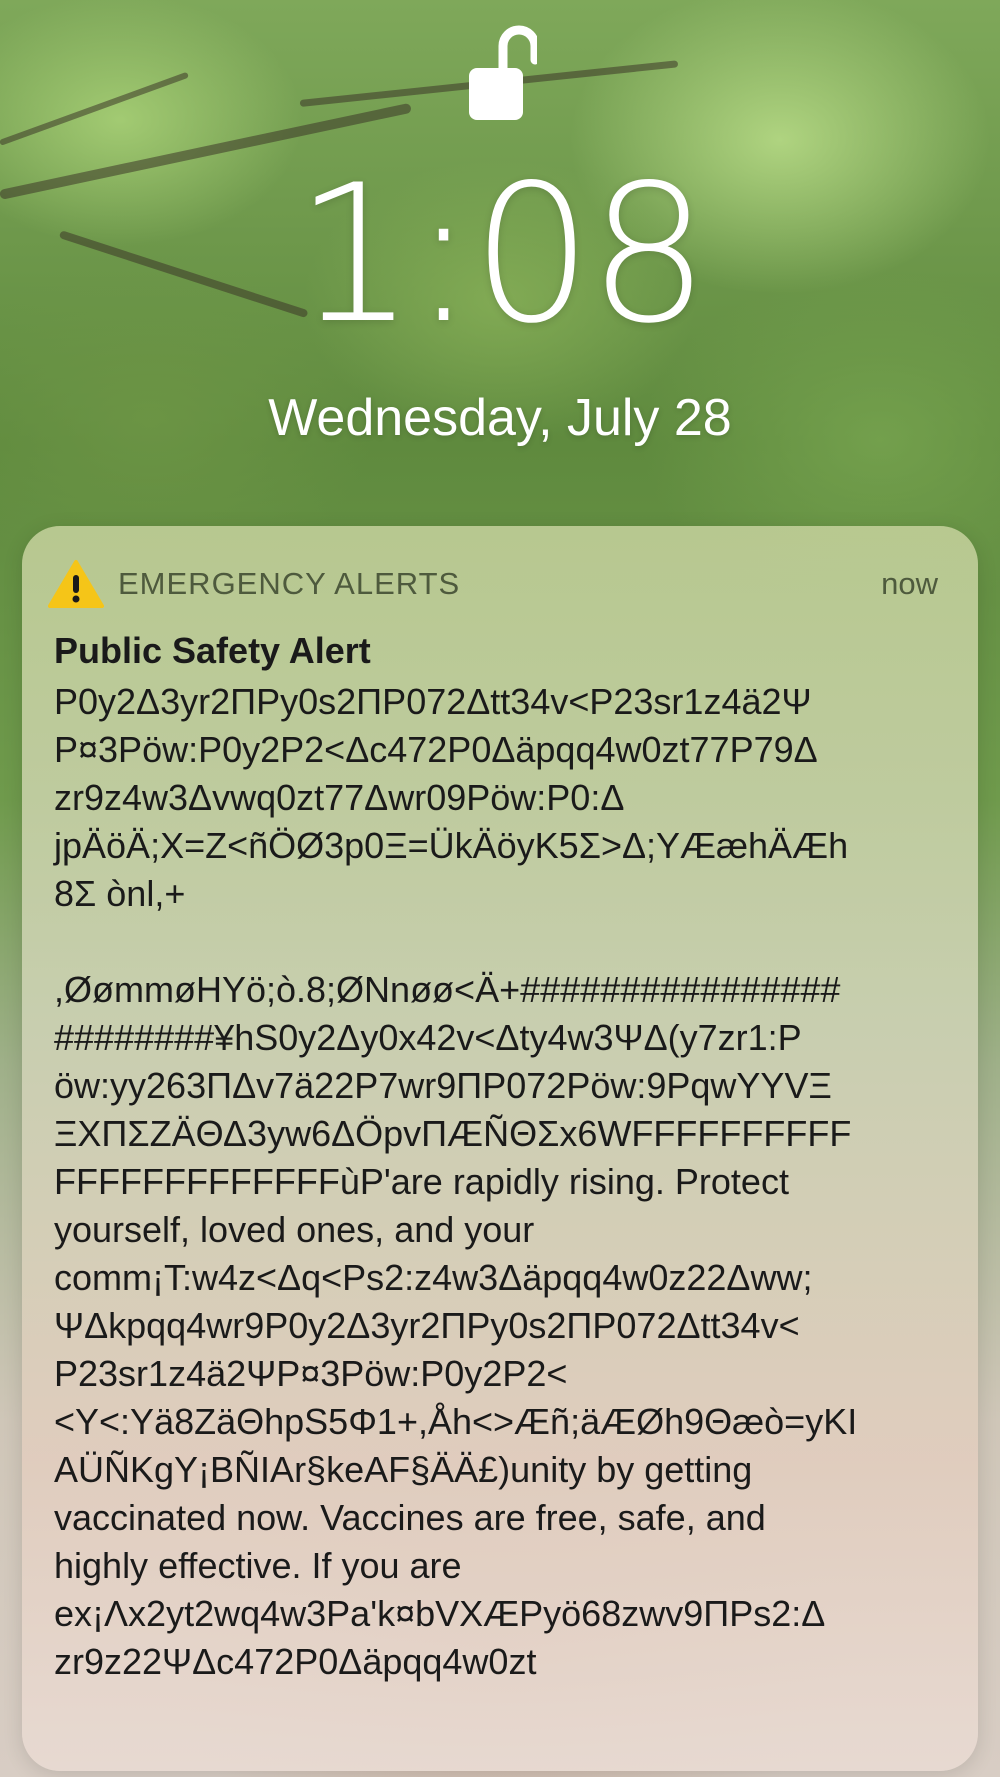  What do you see at coordinates (433, 1277) in the screenshot?
I see `alert-body-line: comm¡T:w4z<Δq<Ps2:z4w3Δäpqq4w0z22Δww;` at bounding box center [433, 1277].